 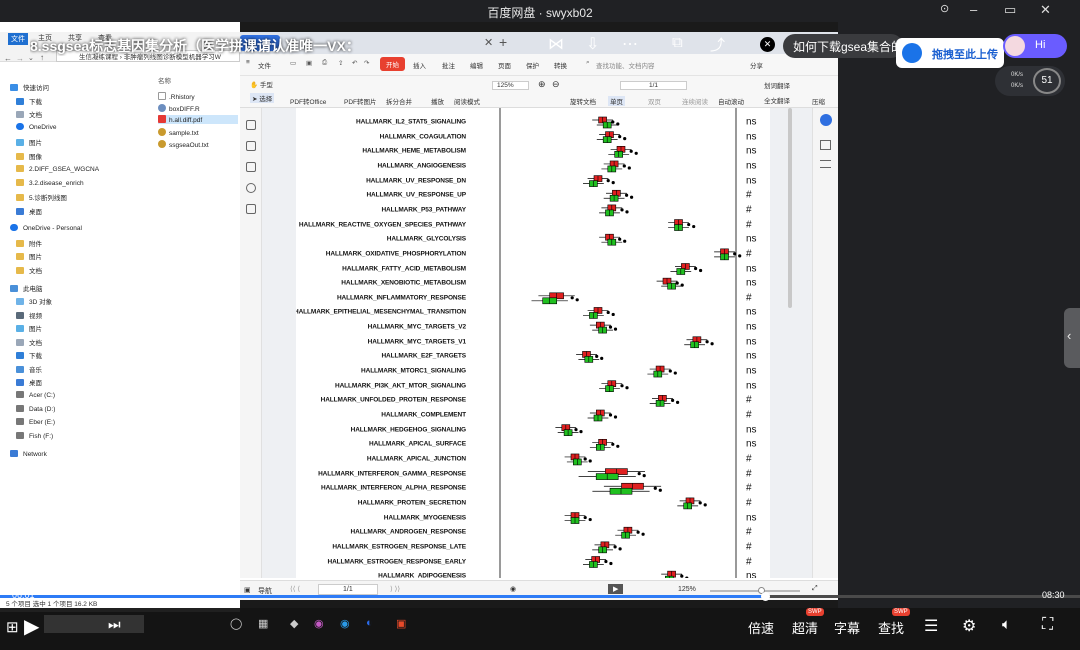 What do you see at coordinates (395, 589) in the screenshot?
I see `next-page-icon: ⟩ ⟩⟩` at bounding box center [395, 589].